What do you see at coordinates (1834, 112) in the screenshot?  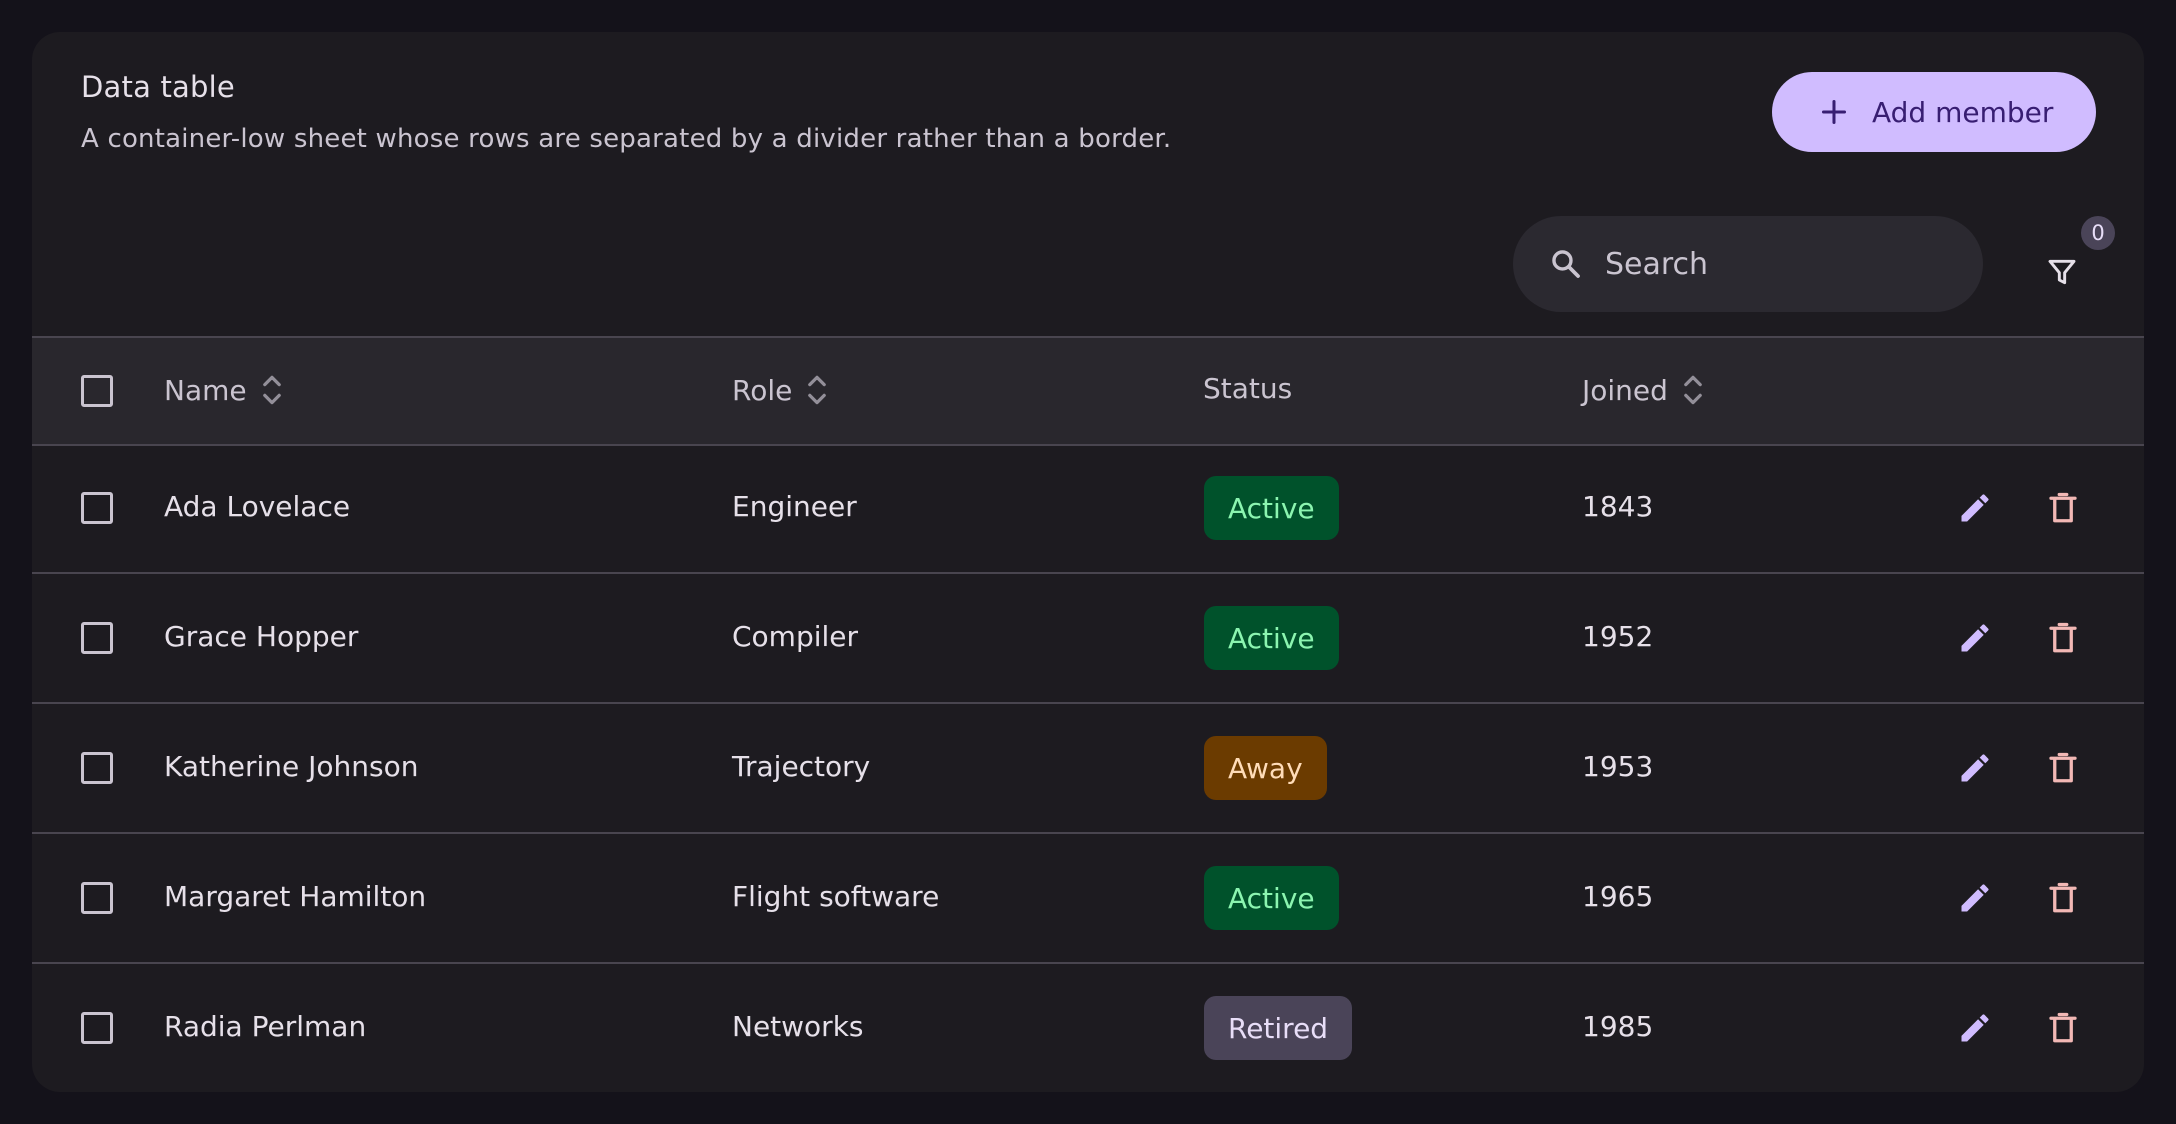 I see `plus-icon` at bounding box center [1834, 112].